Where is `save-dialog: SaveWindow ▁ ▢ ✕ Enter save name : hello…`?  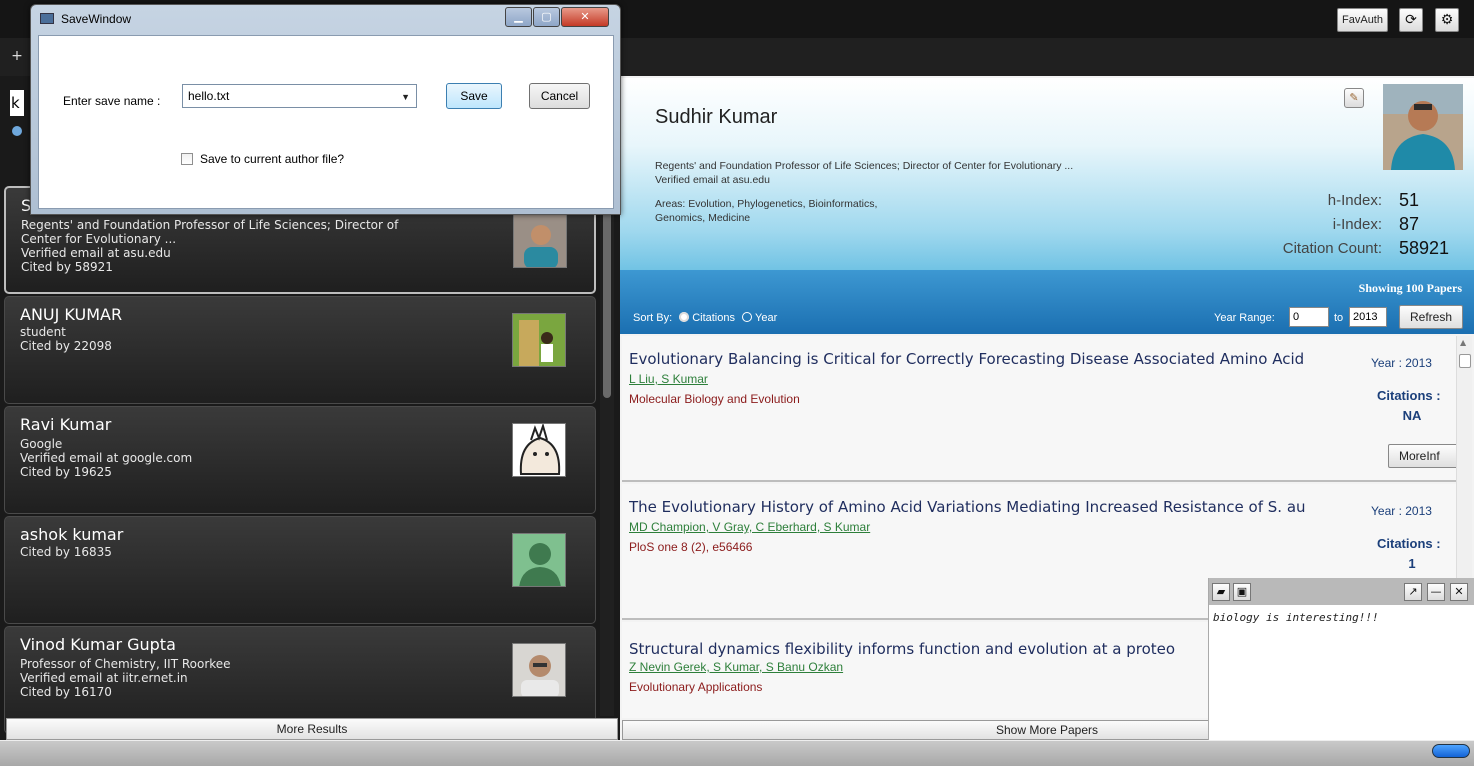 save-dialog: SaveWindow ▁ ▢ ✕ Enter save name : hello… is located at coordinates (325, 109).